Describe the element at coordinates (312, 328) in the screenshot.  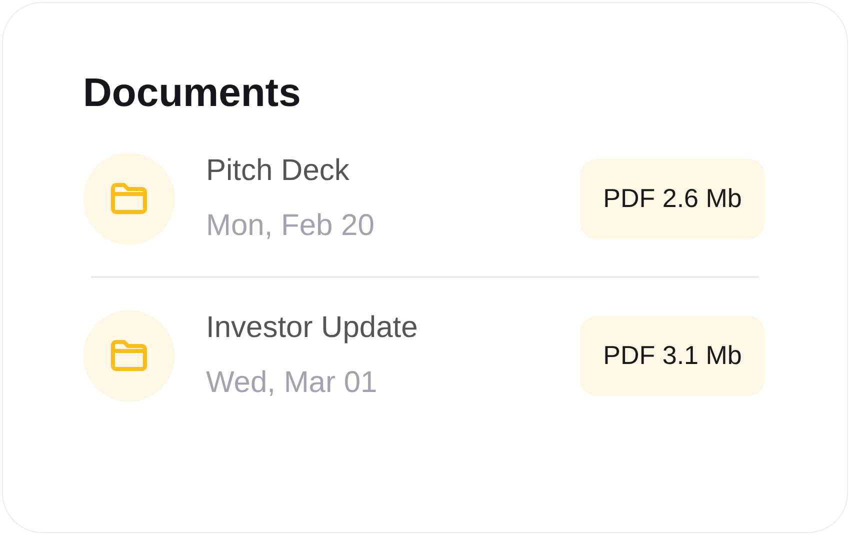
I see `document-name: Investor Update` at that location.